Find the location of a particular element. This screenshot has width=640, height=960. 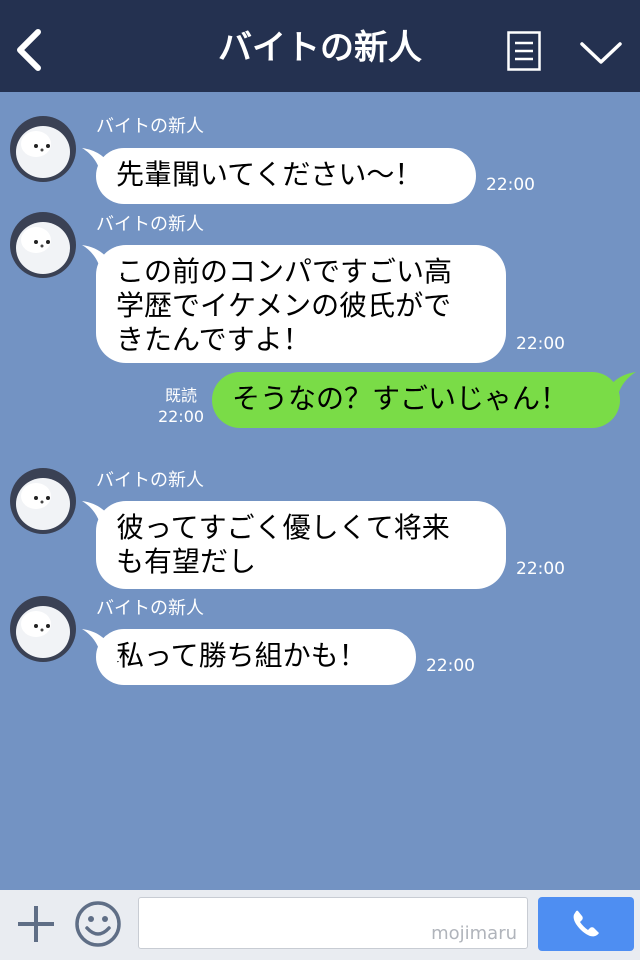

read-receipt: 既読 is located at coordinates (180, 395).